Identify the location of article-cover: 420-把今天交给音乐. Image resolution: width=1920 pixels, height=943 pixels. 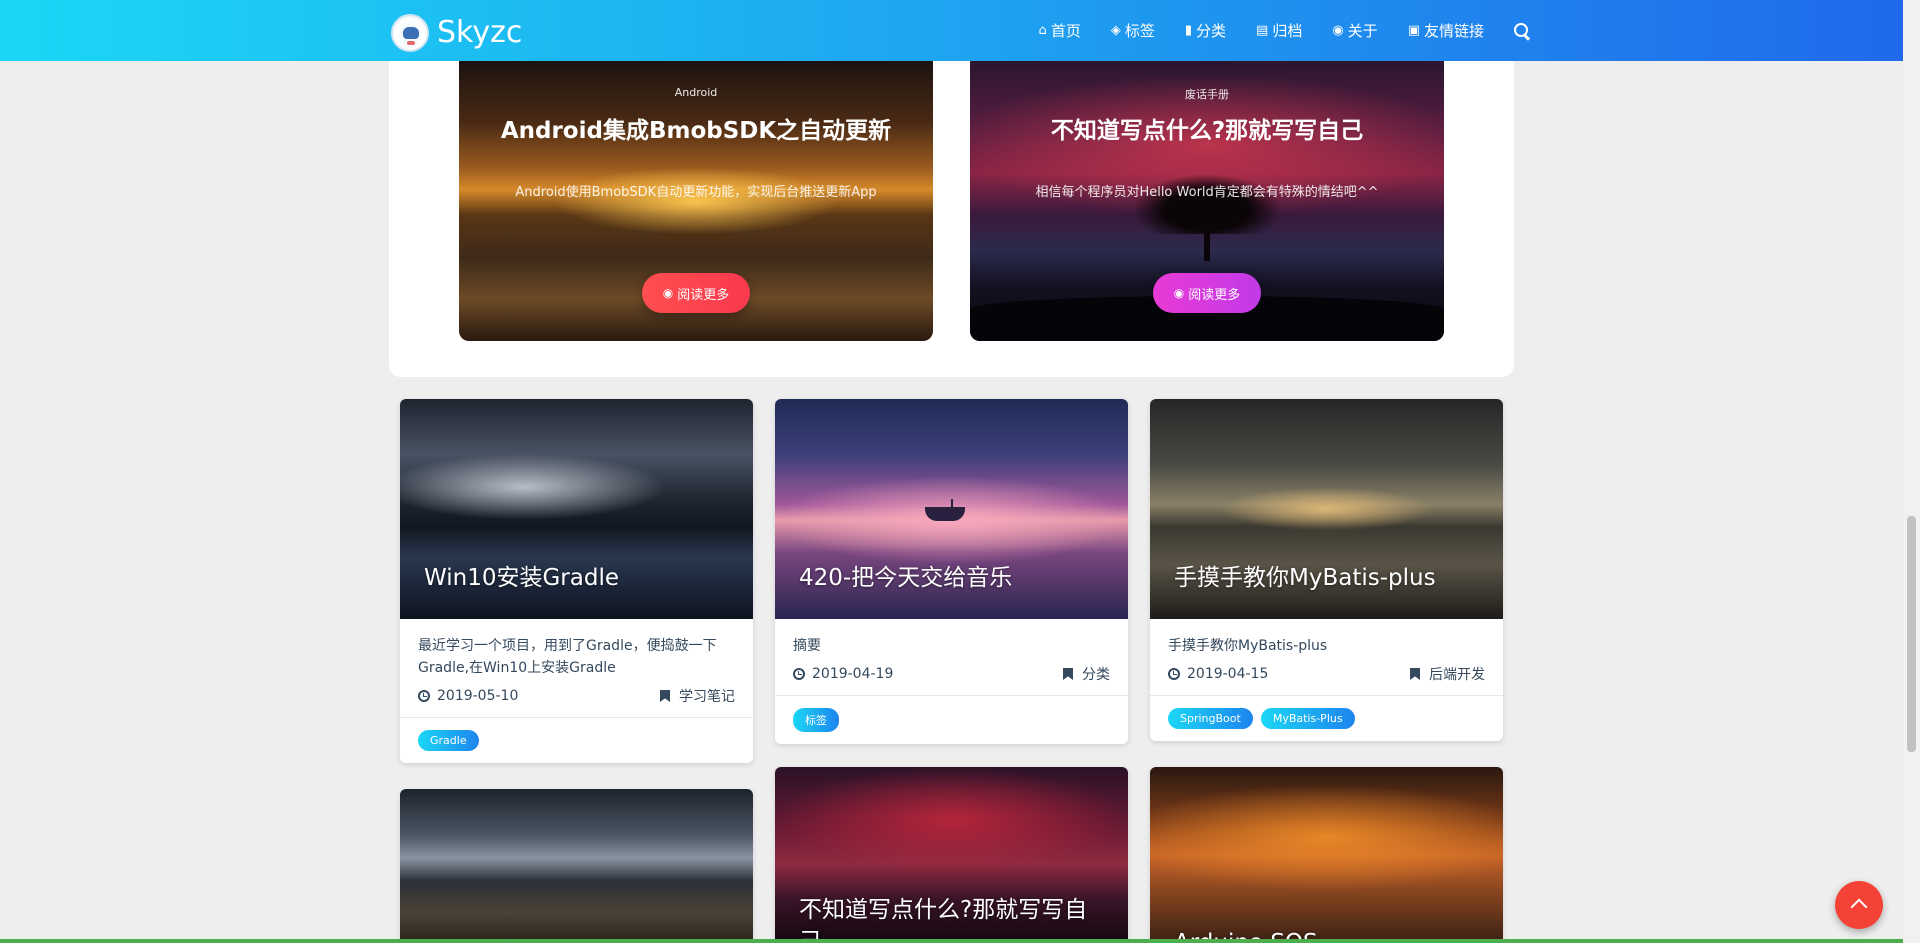
(951, 509).